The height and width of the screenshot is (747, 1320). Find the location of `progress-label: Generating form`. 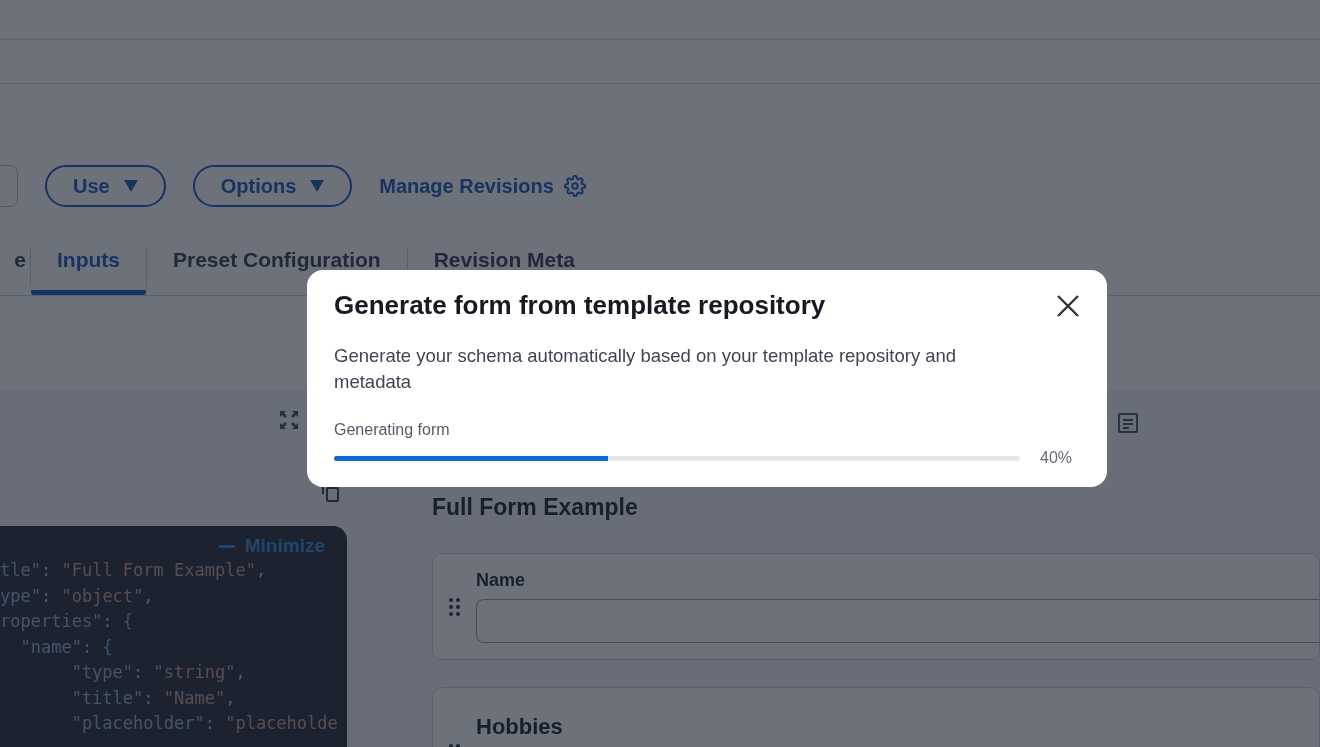

progress-label: Generating form is located at coordinates (392, 430).